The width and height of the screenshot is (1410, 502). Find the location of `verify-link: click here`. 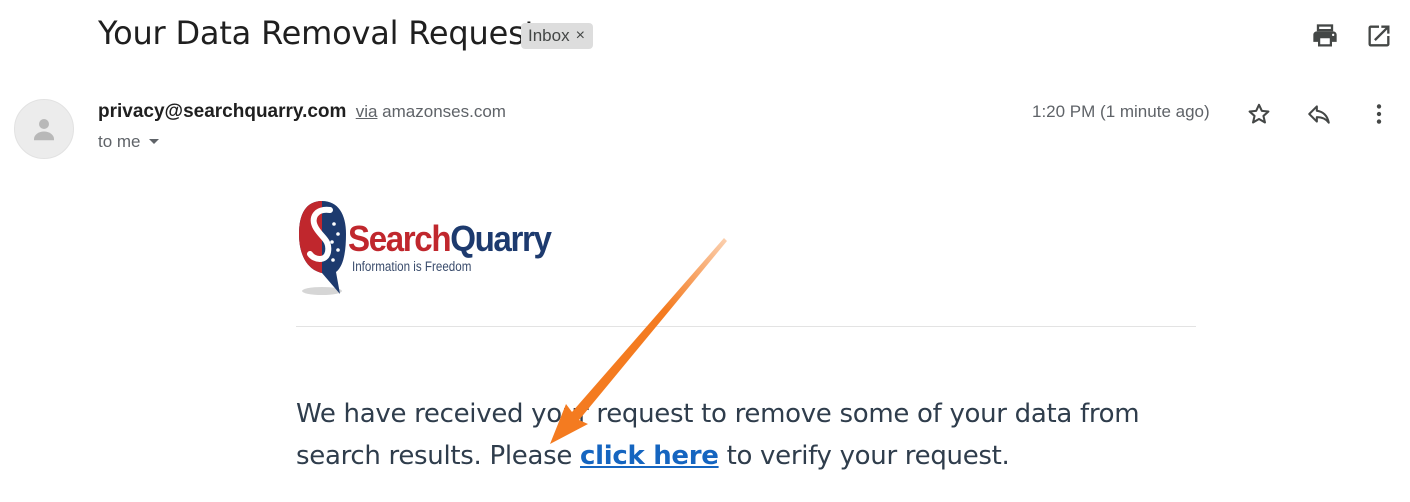

verify-link: click here is located at coordinates (649, 456).